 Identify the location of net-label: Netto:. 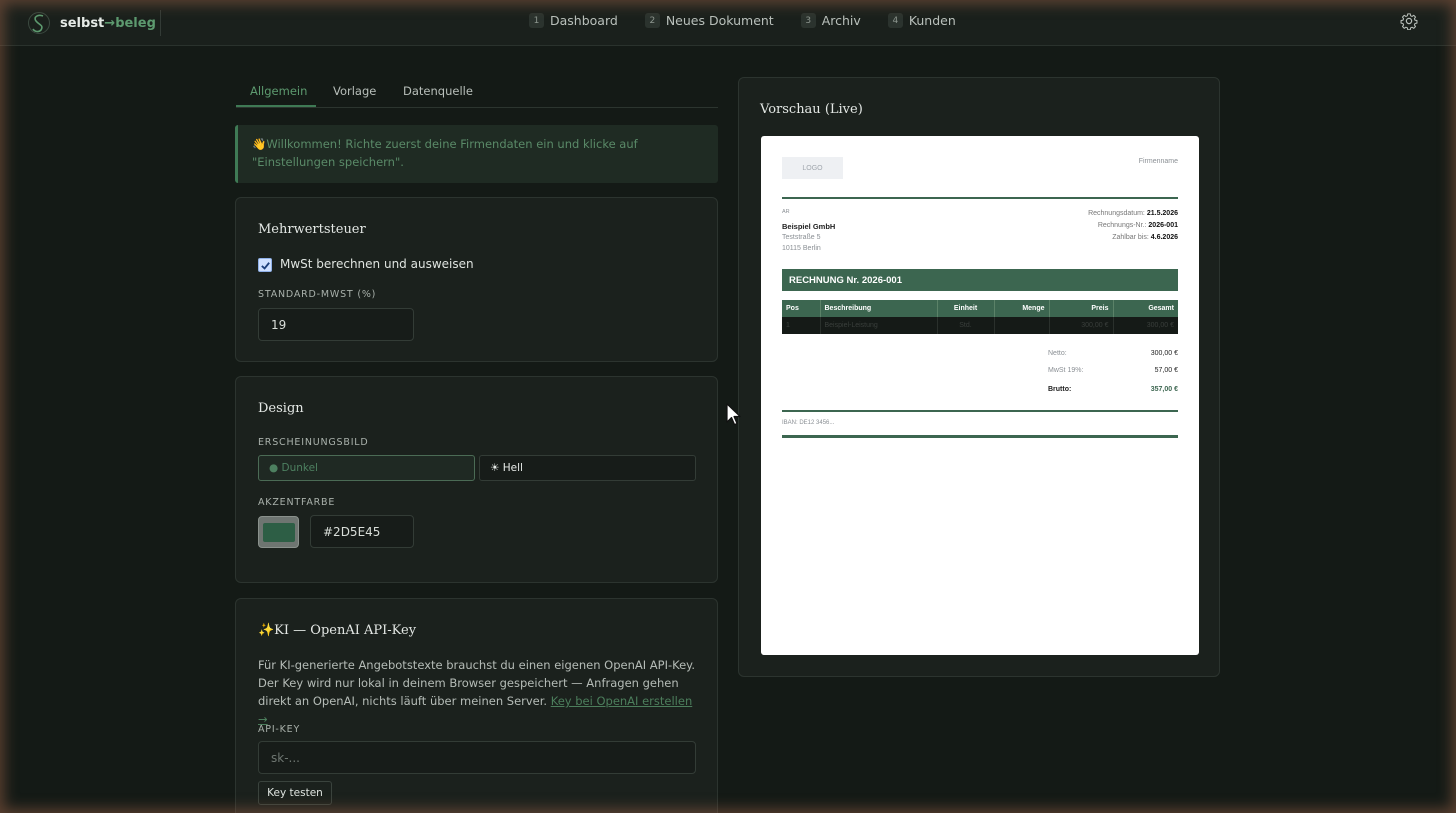
(1057, 353).